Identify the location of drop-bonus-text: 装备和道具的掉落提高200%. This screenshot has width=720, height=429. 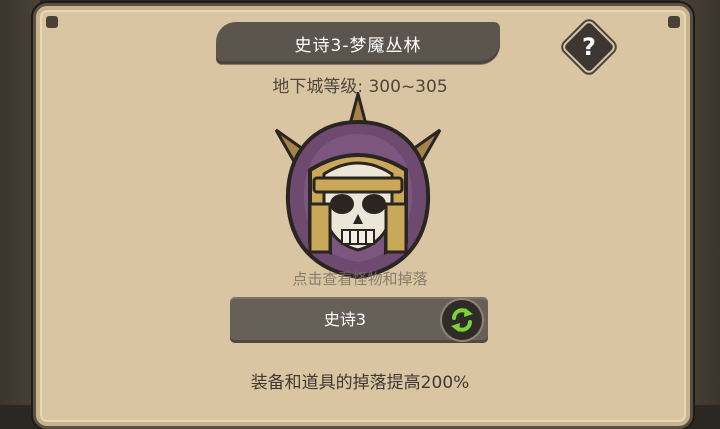
(360, 383).